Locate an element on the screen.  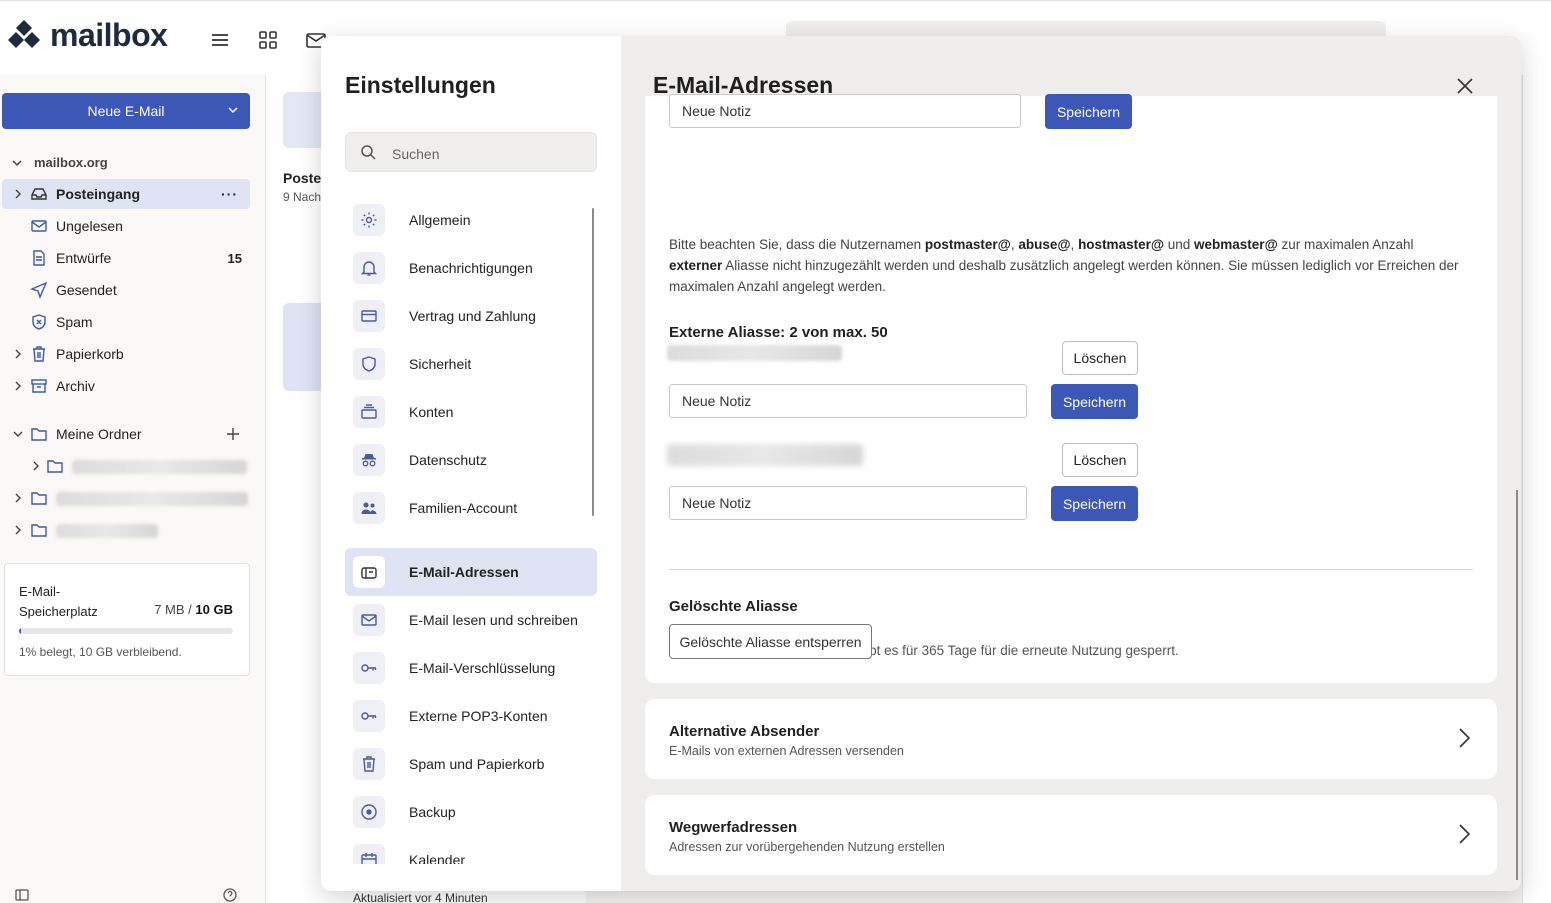
incognito-icon is located at coordinates (369, 460).